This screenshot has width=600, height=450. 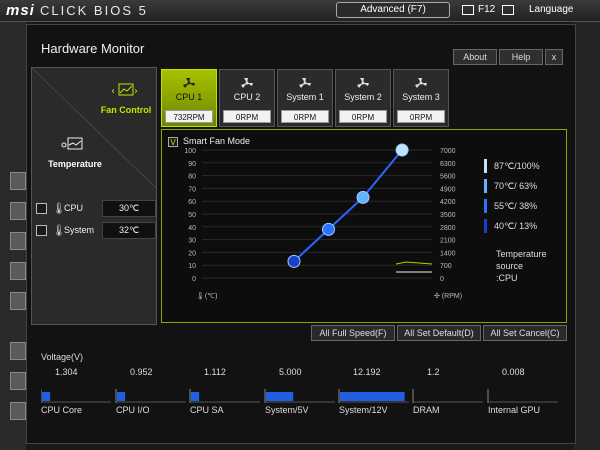 I want to click on fan-rpm: 732RPM, so click(x=189, y=116).